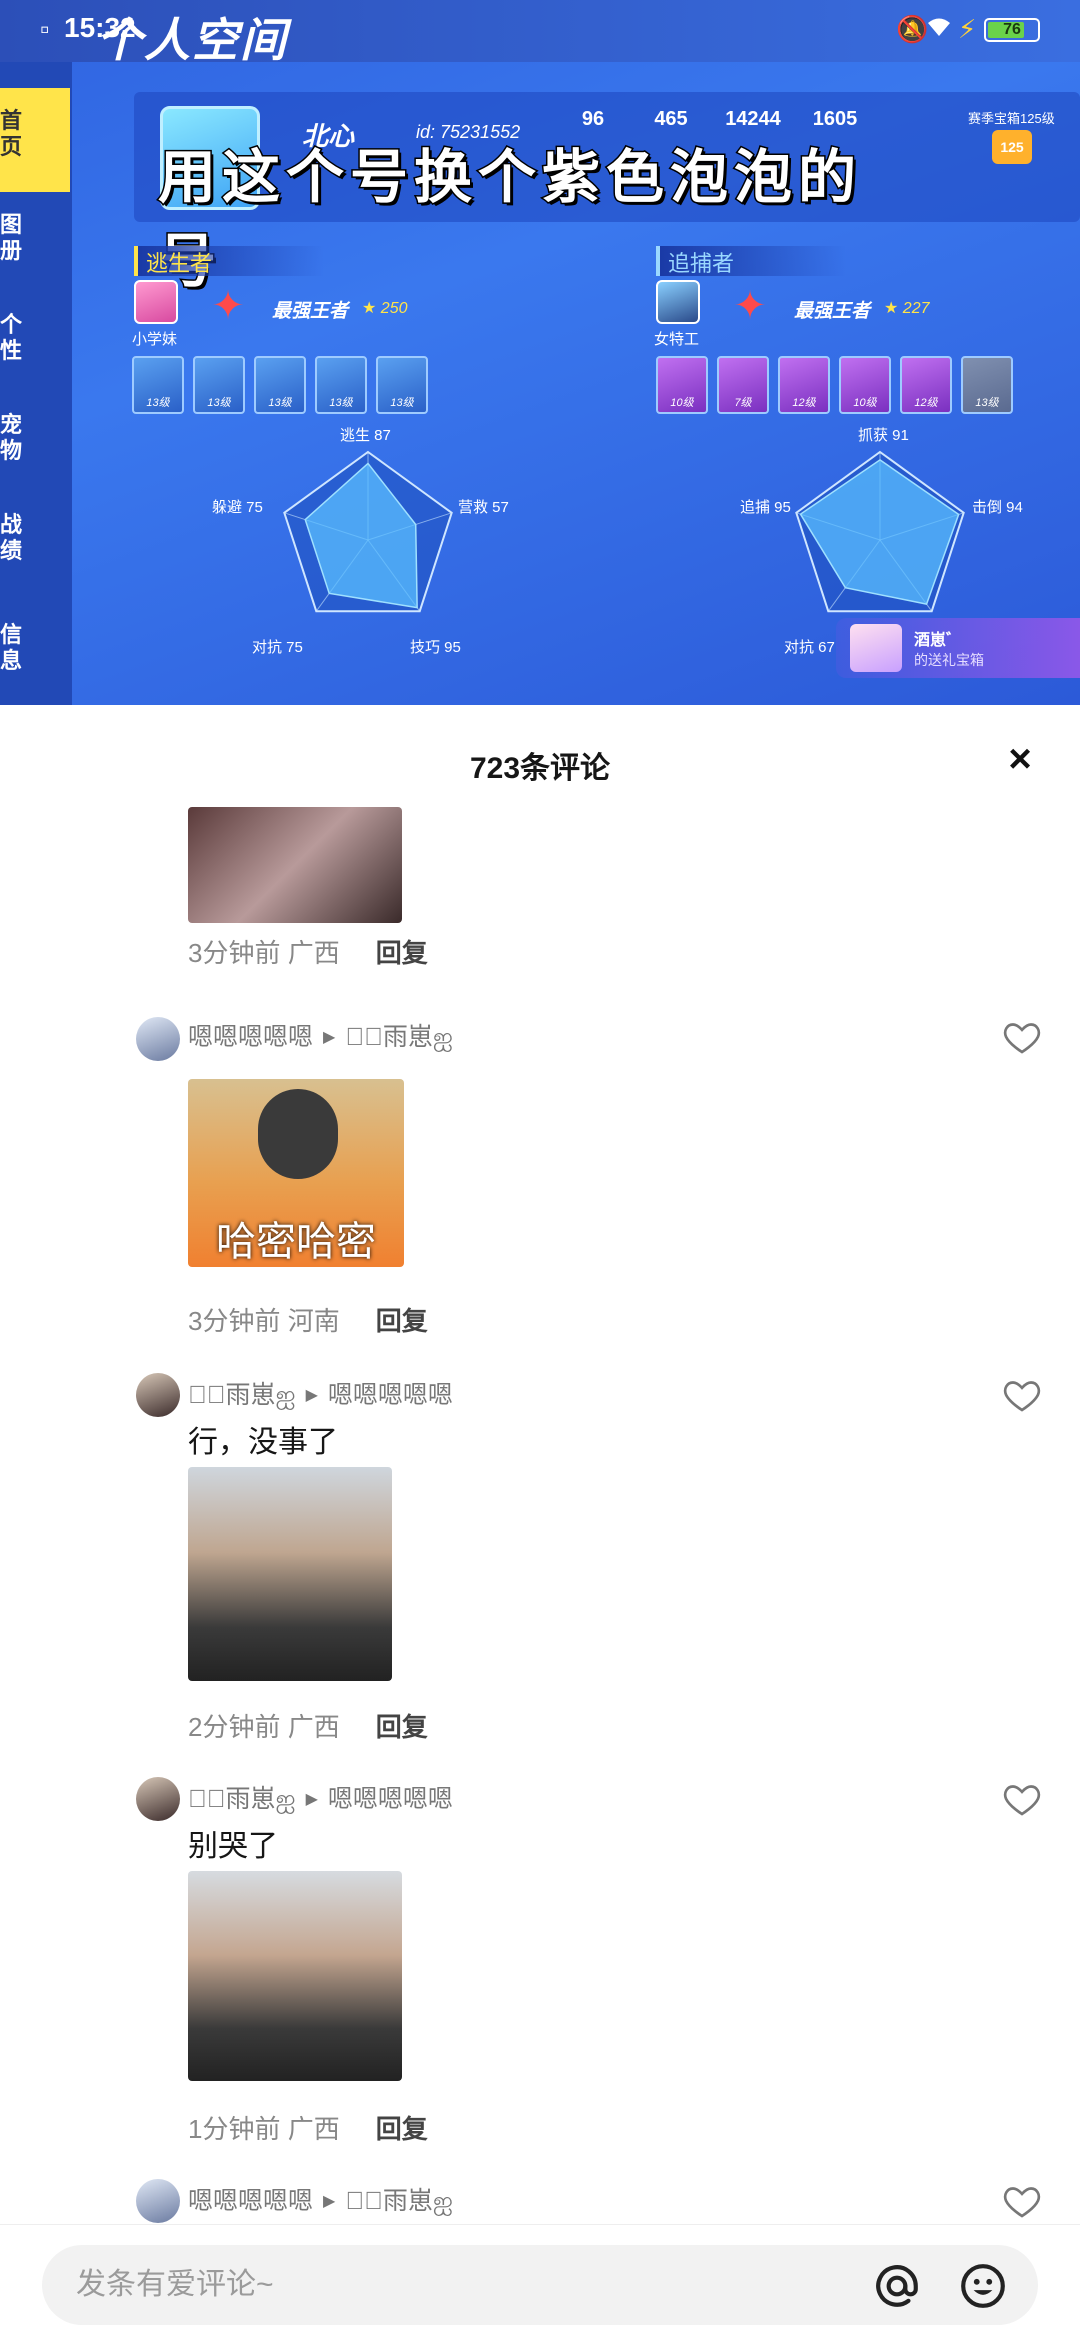  I want to click on hunter-radar-chart, so click(880, 531).